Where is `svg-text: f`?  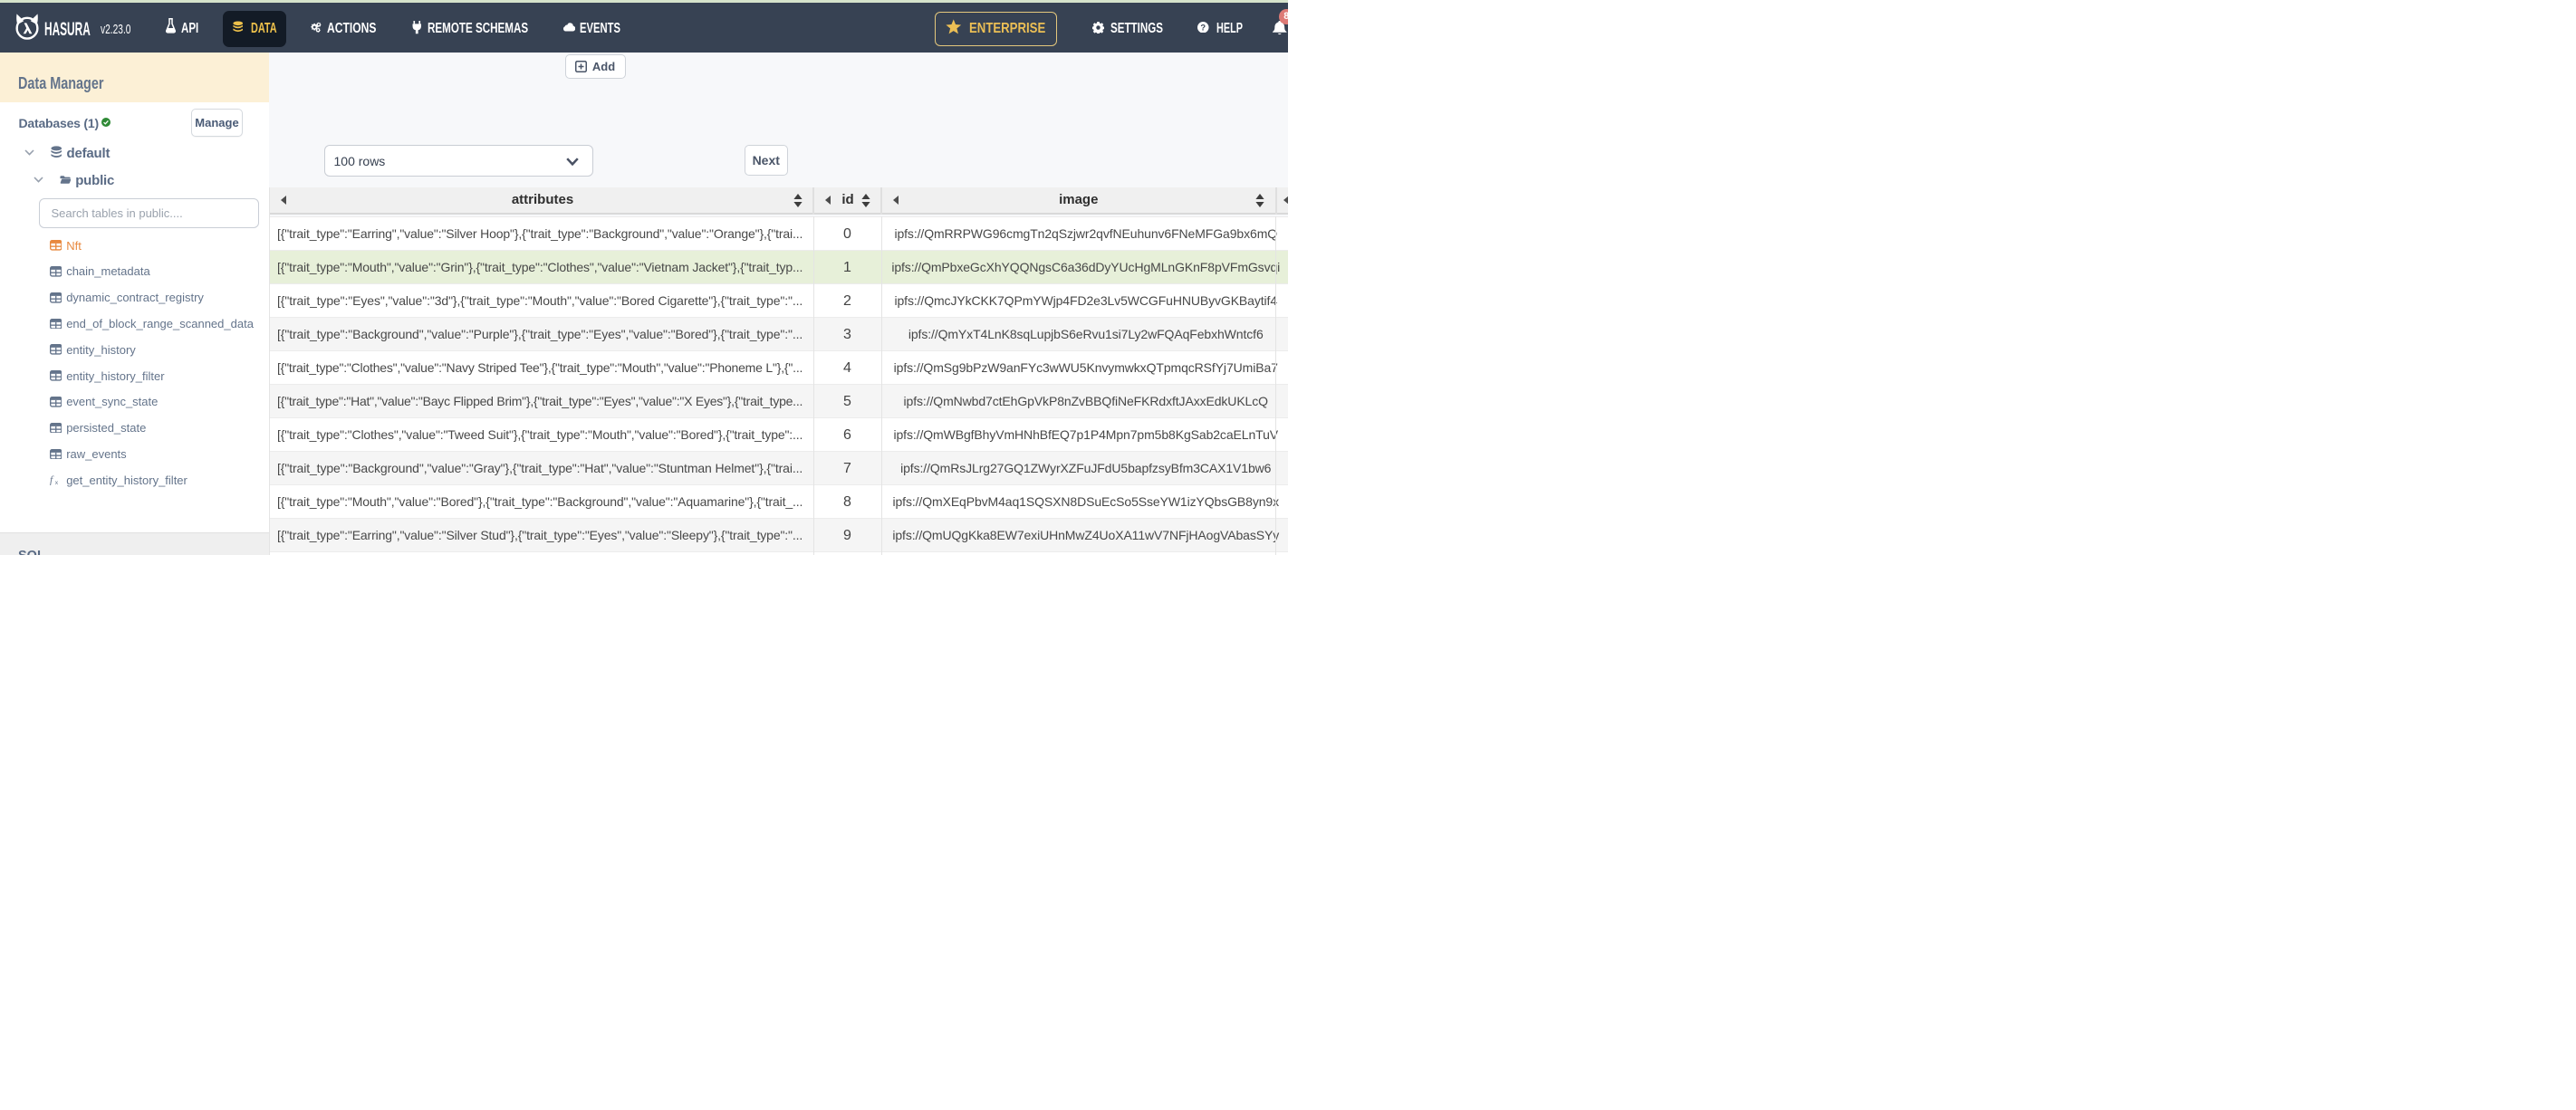 svg-text: f is located at coordinates (52, 479).